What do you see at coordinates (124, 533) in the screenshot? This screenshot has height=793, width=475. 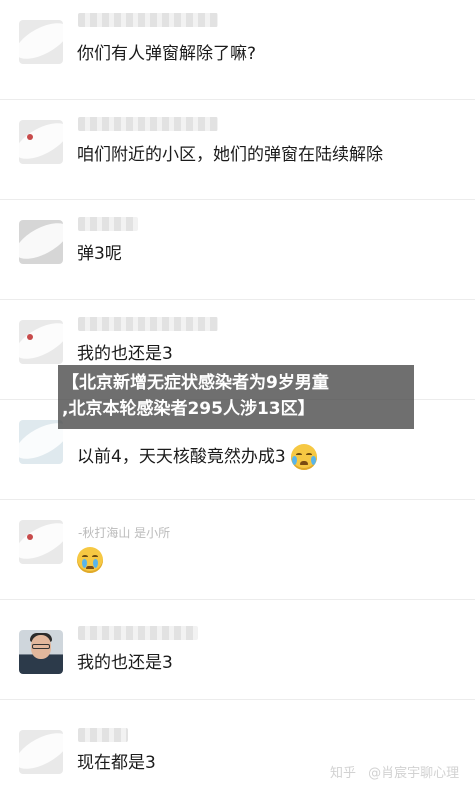 I see `nickname-partial-text: -秋打海山 是小所` at bounding box center [124, 533].